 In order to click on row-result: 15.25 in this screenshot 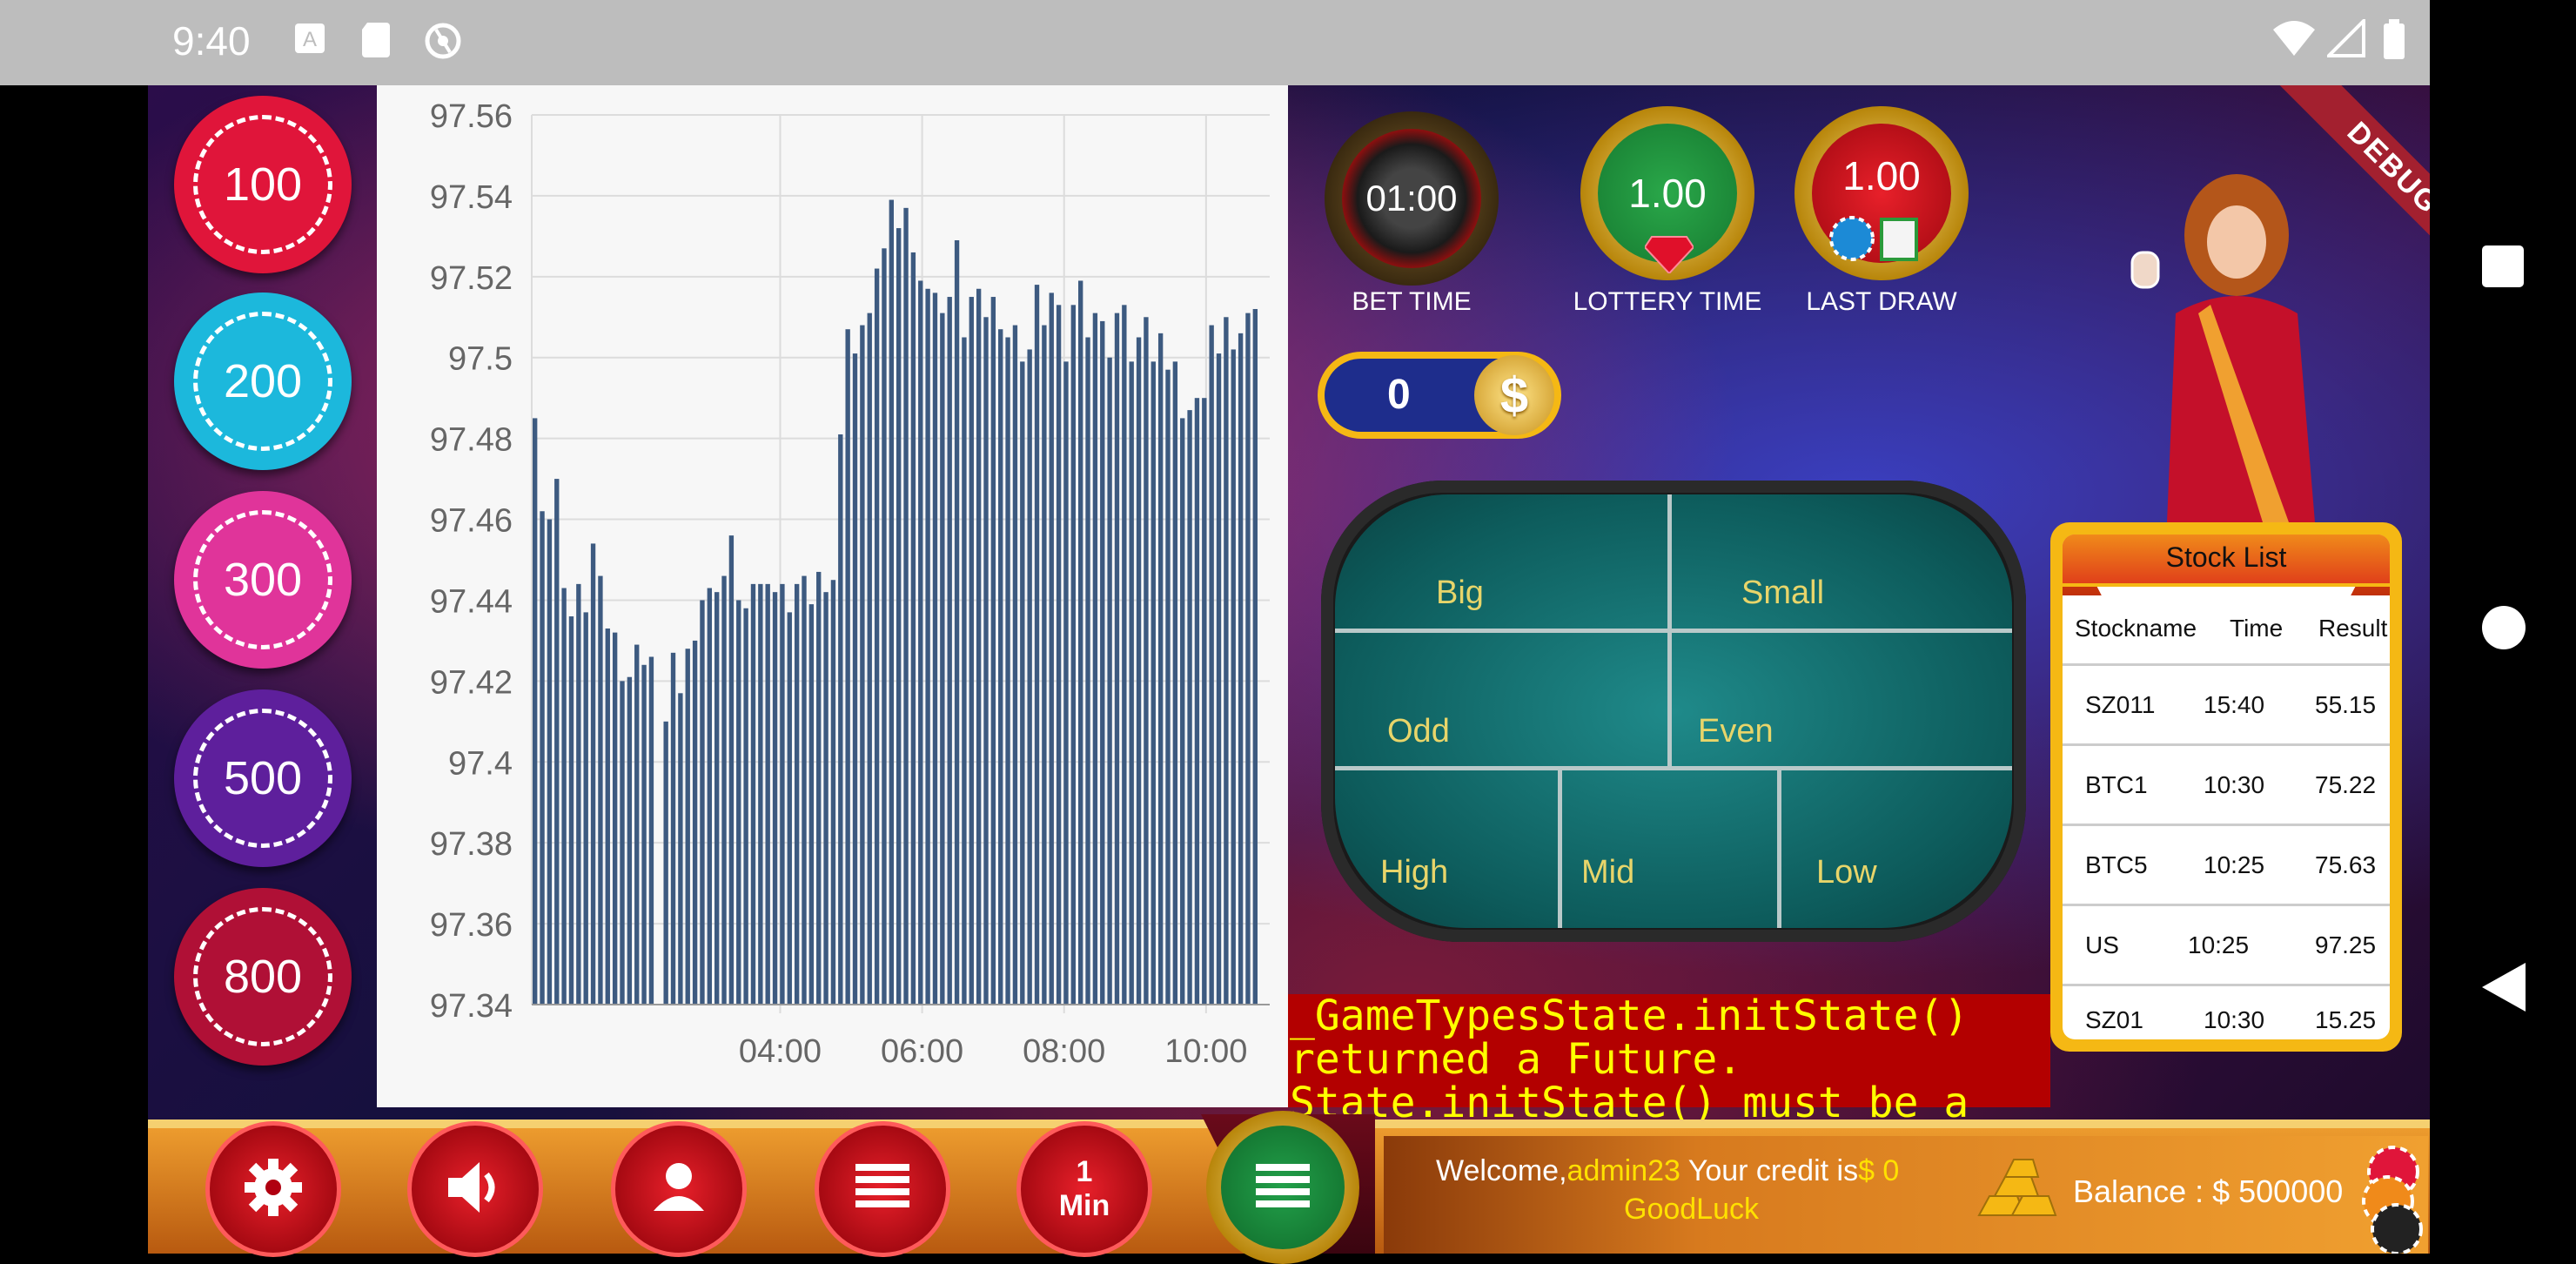, I will do `click(2346, 1019)`.